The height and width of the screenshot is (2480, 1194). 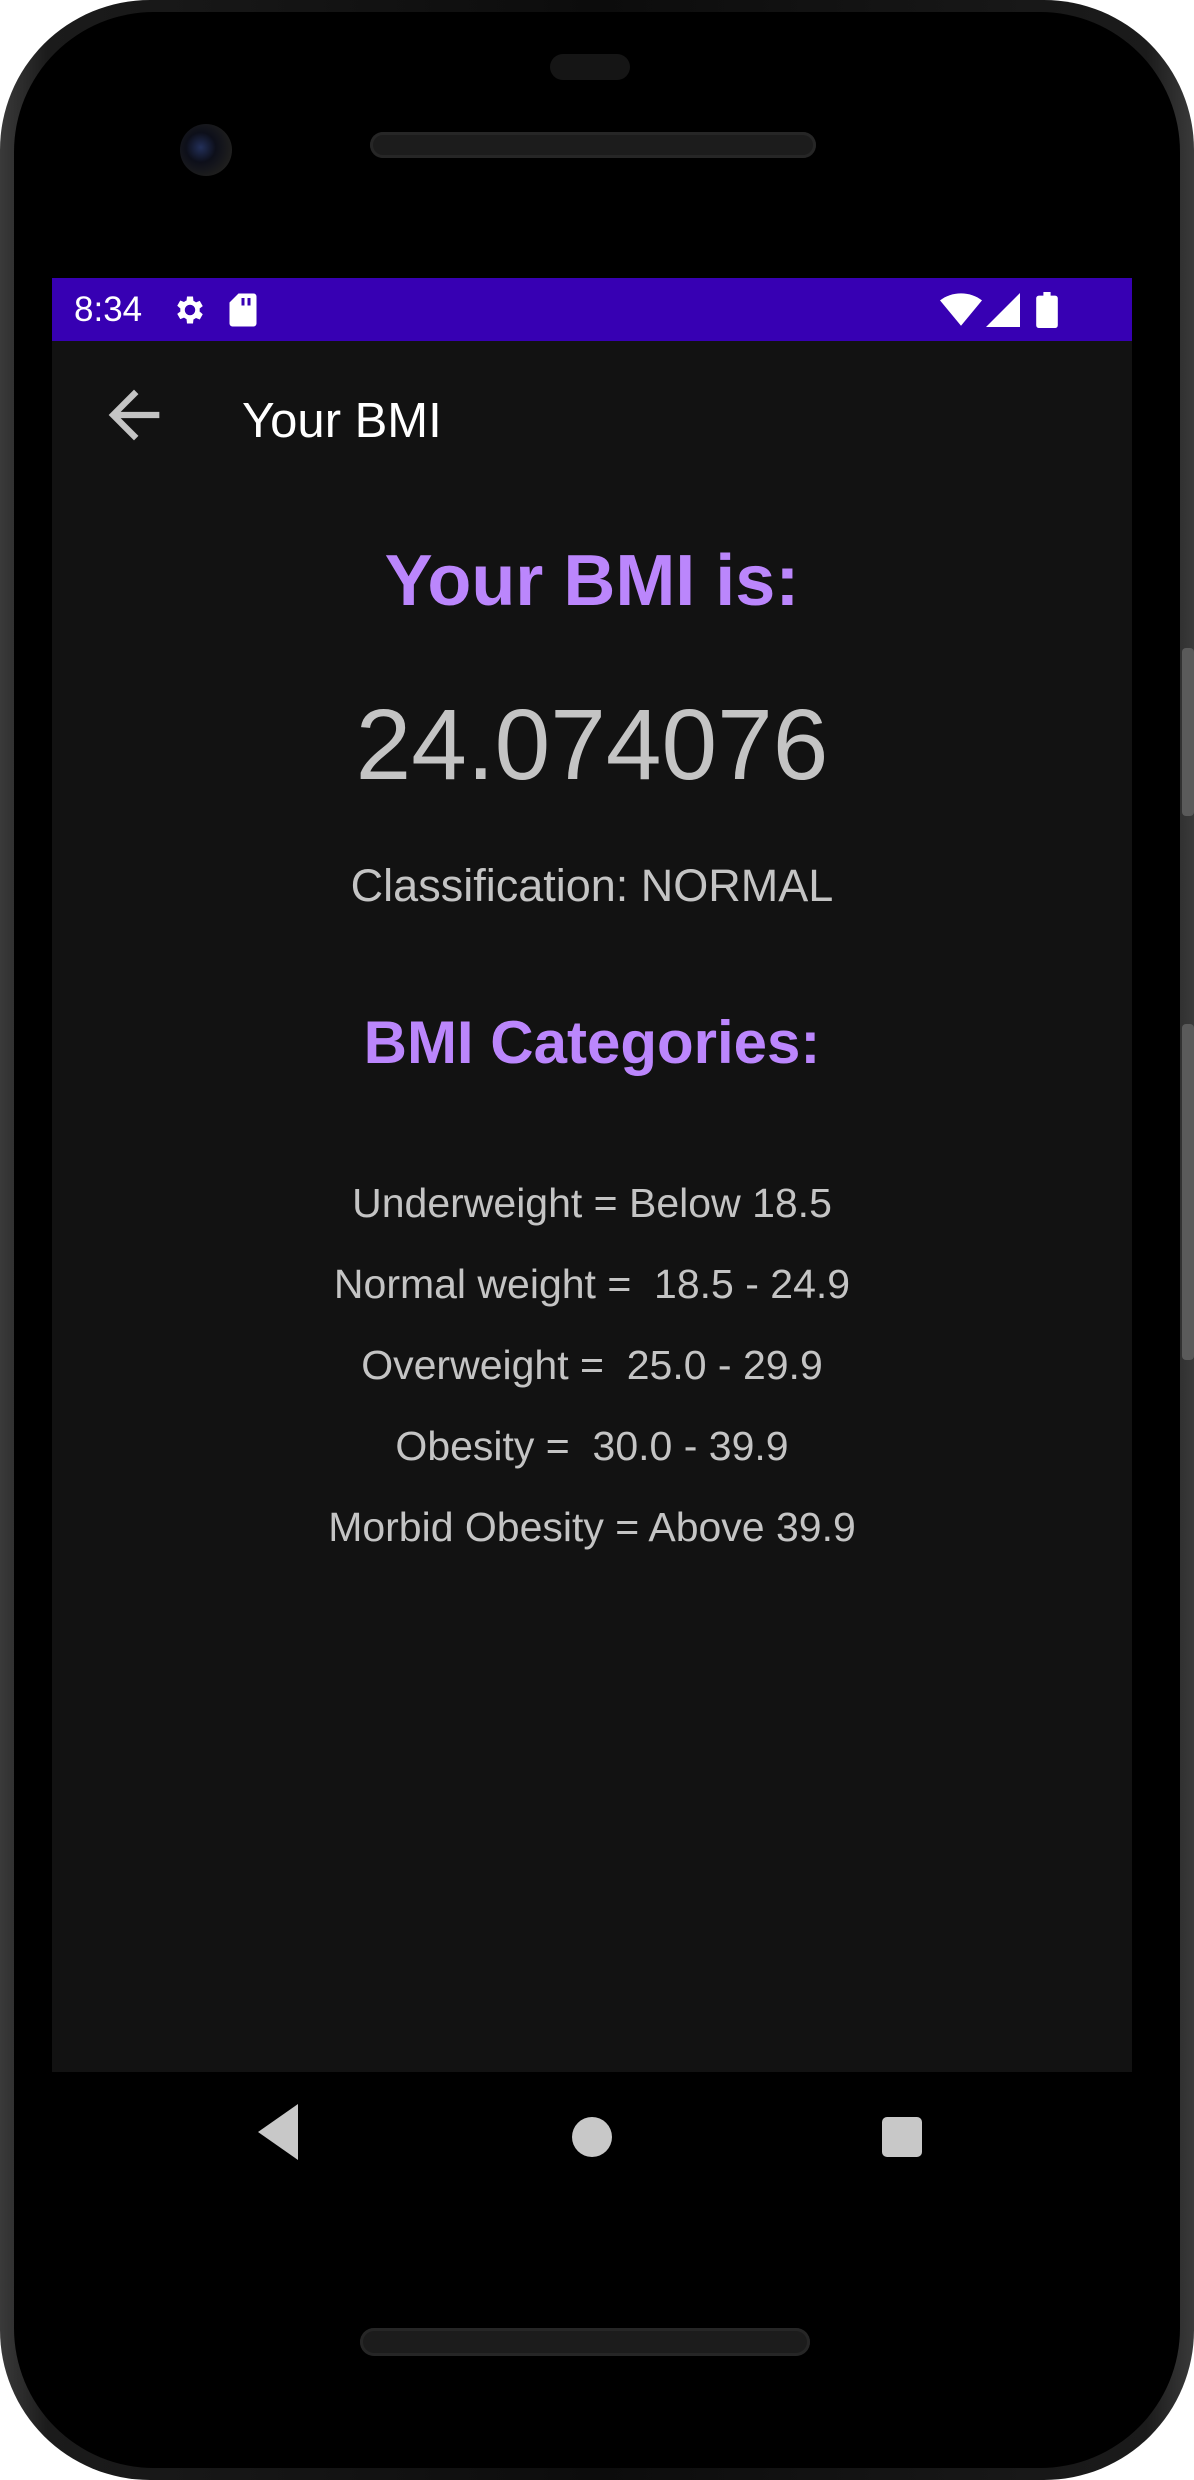 I want to click on category-item-underweight: Underweight = Below 18.5, so click(x=592, y=1203).